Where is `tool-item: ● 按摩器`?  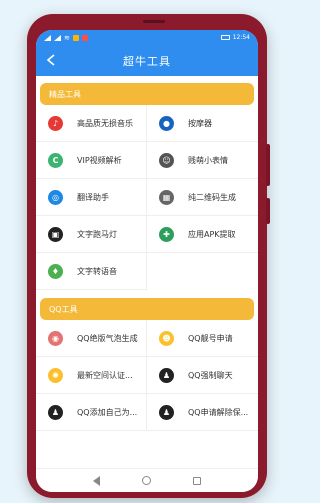 tool-item: ● 按摩器 is located at coordinates (202, 123).